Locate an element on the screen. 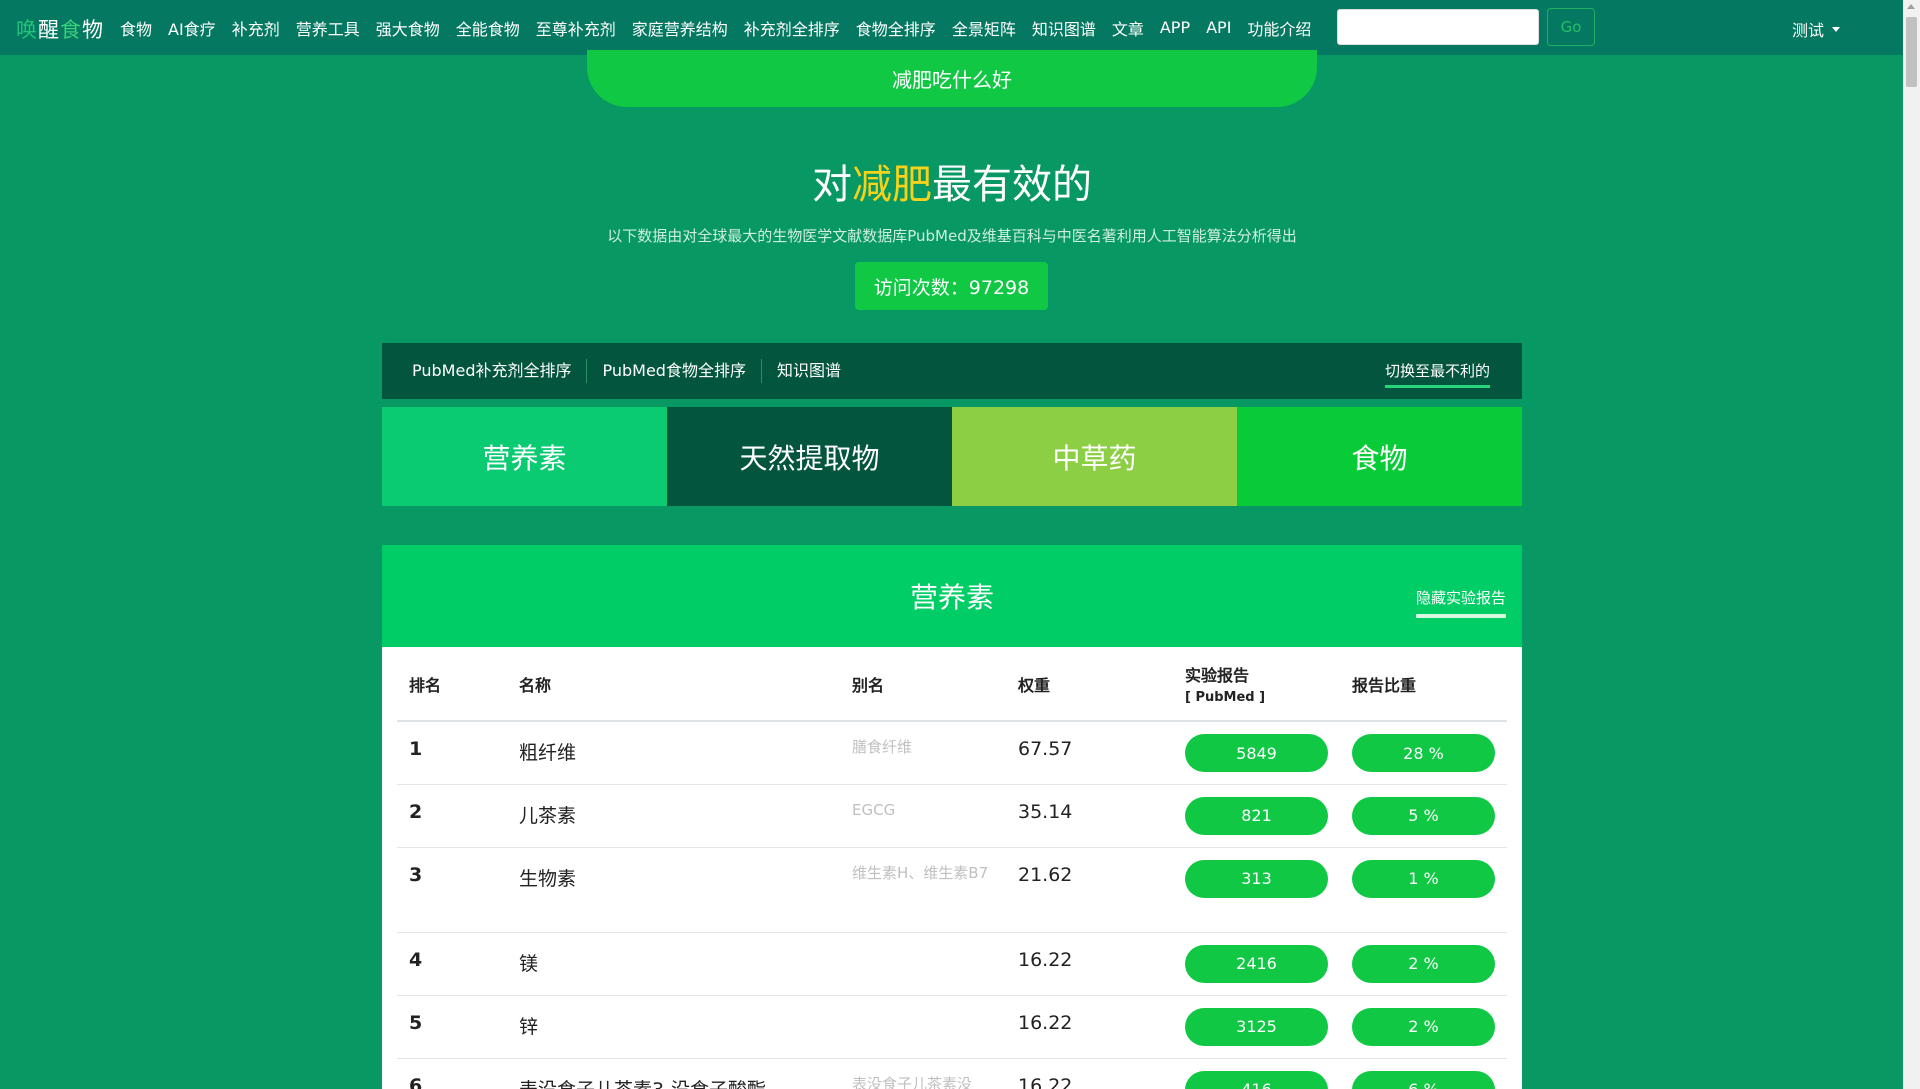  table-row: 3 生物素 维生素H、维生素B7 21.62 313 1 % is located at coordinates (952, 890).